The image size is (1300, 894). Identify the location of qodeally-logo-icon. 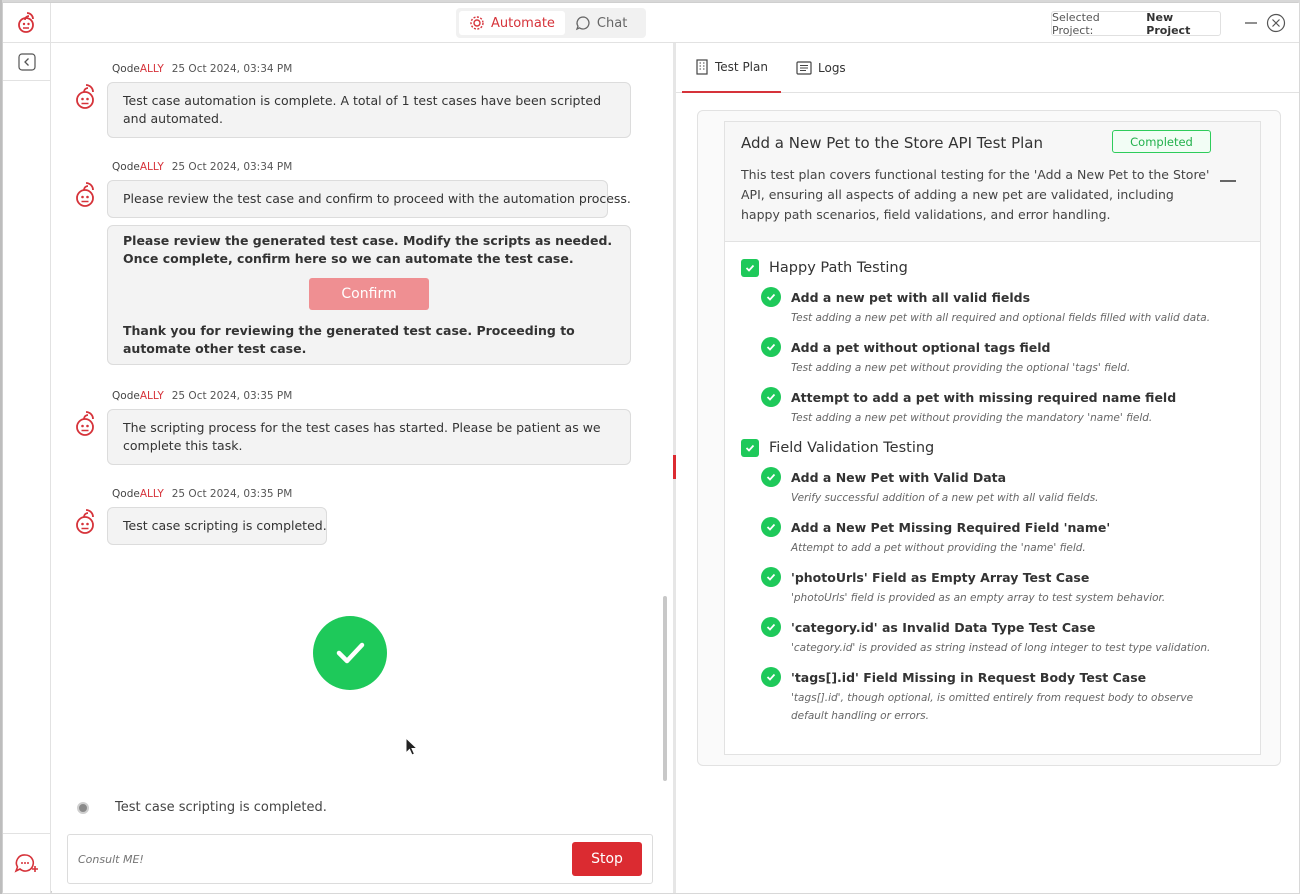
(25, 22).